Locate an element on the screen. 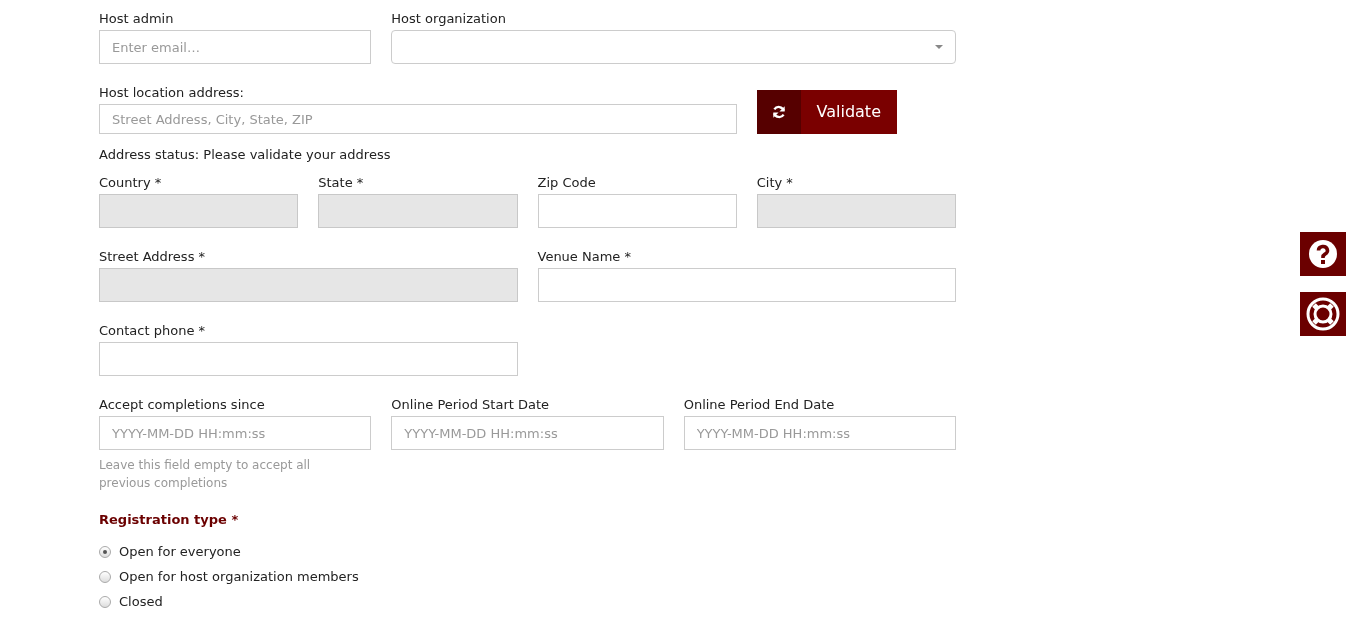 Image resolution: width=1346 pixels, height=617 pixels. option-label: Closed is located at coordinates (141, 602).